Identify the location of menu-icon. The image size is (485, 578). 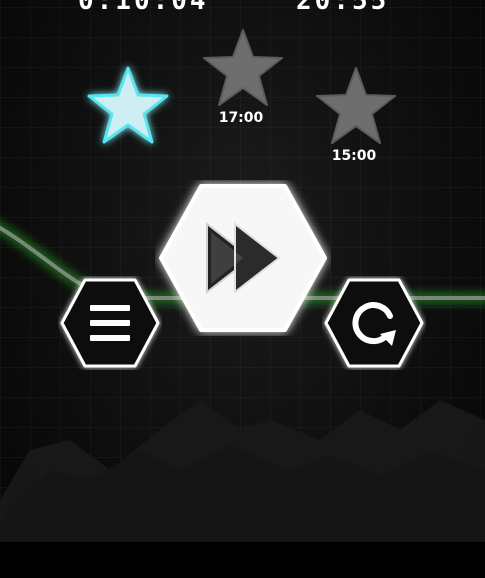
(110, 323).